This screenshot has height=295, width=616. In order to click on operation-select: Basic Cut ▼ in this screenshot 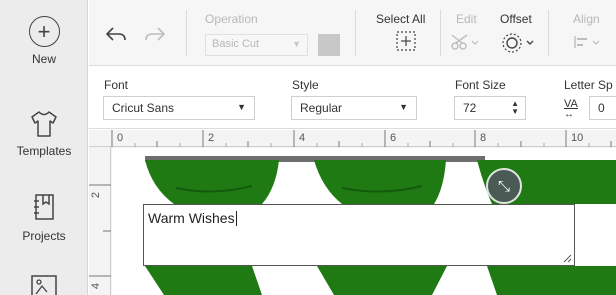, I will do `click(256, 45)`.